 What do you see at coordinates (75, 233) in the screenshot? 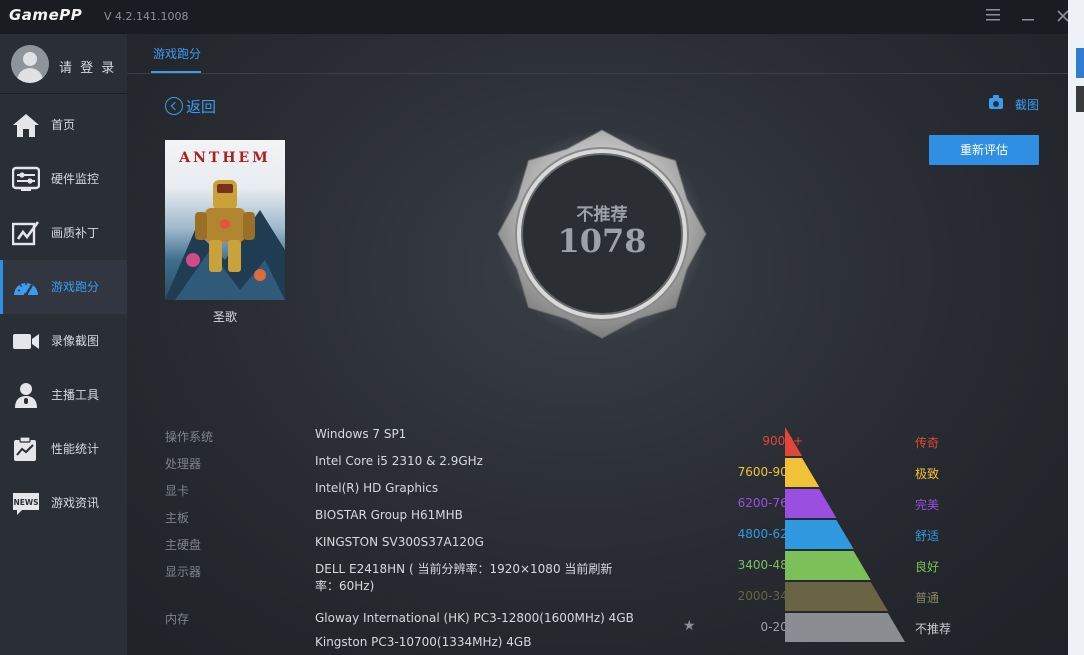
I see `sidebar-item-label: 画质补丁` at bounding box center [75, 233].